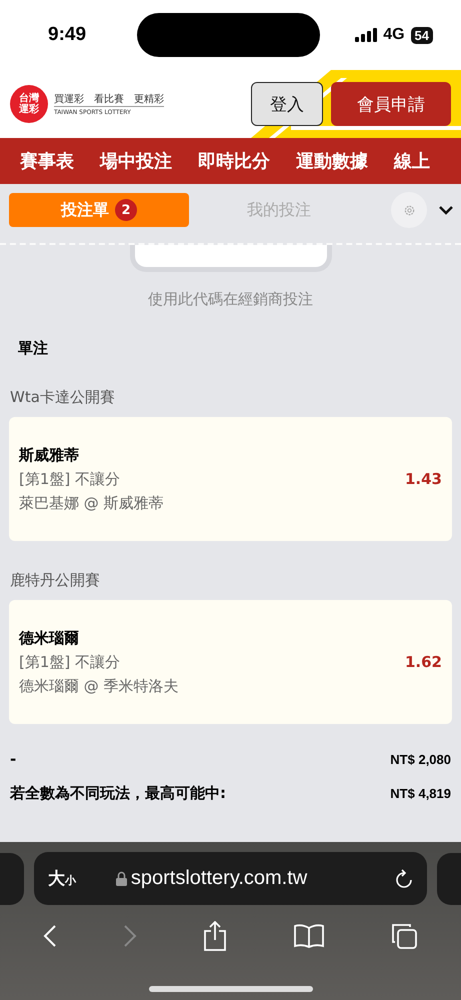 The height and width of the screenshot is (1000, 461). What do you see at coordinates (309, 936) in the screenshot?
I see `book-icon` at bounding box center [309, 936].